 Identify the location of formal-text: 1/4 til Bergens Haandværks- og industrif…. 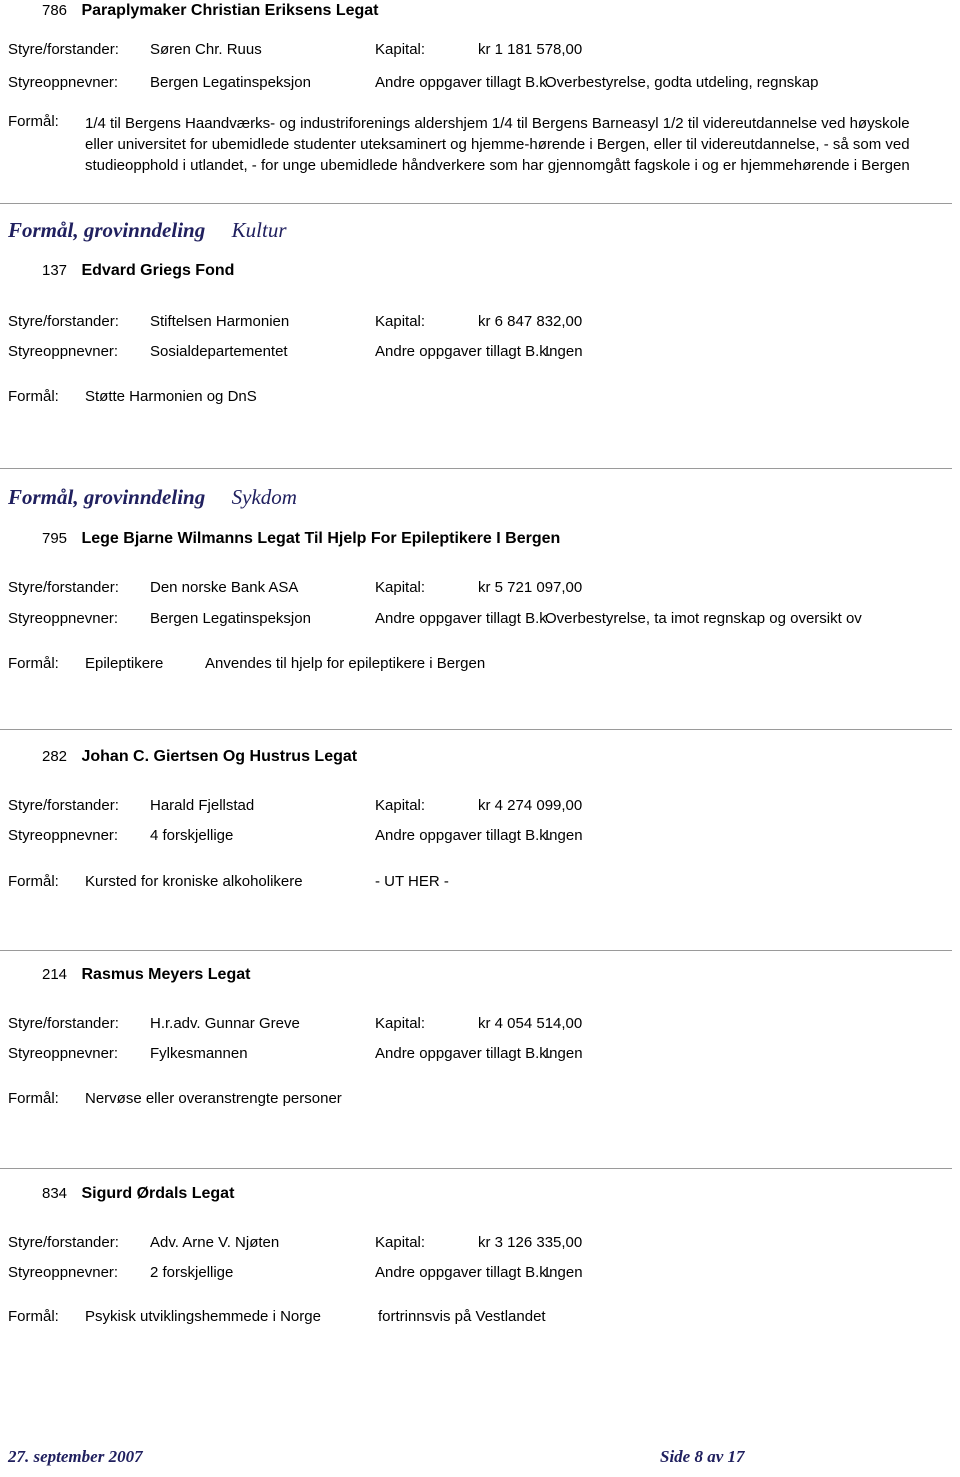
(497, 144).